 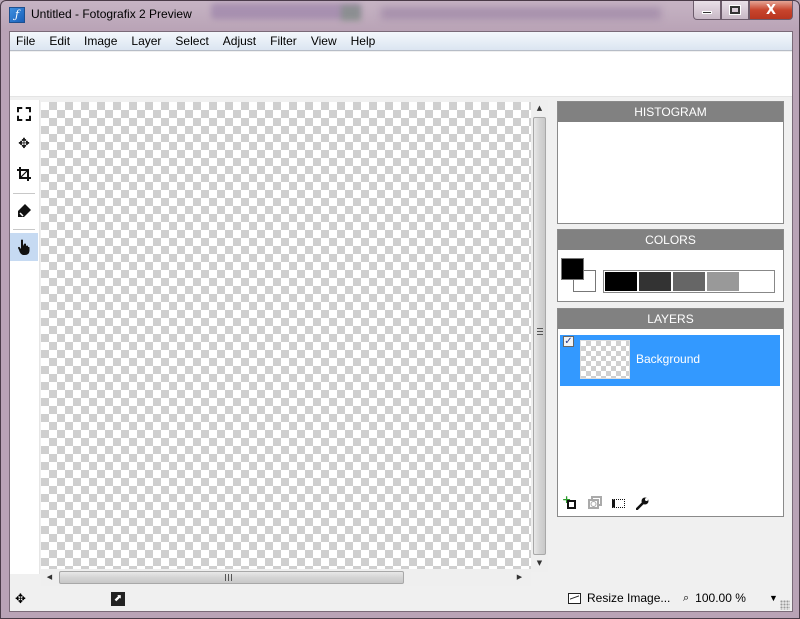 I want to click on scroll-down-button: ▼, so click(x=539, y=563).